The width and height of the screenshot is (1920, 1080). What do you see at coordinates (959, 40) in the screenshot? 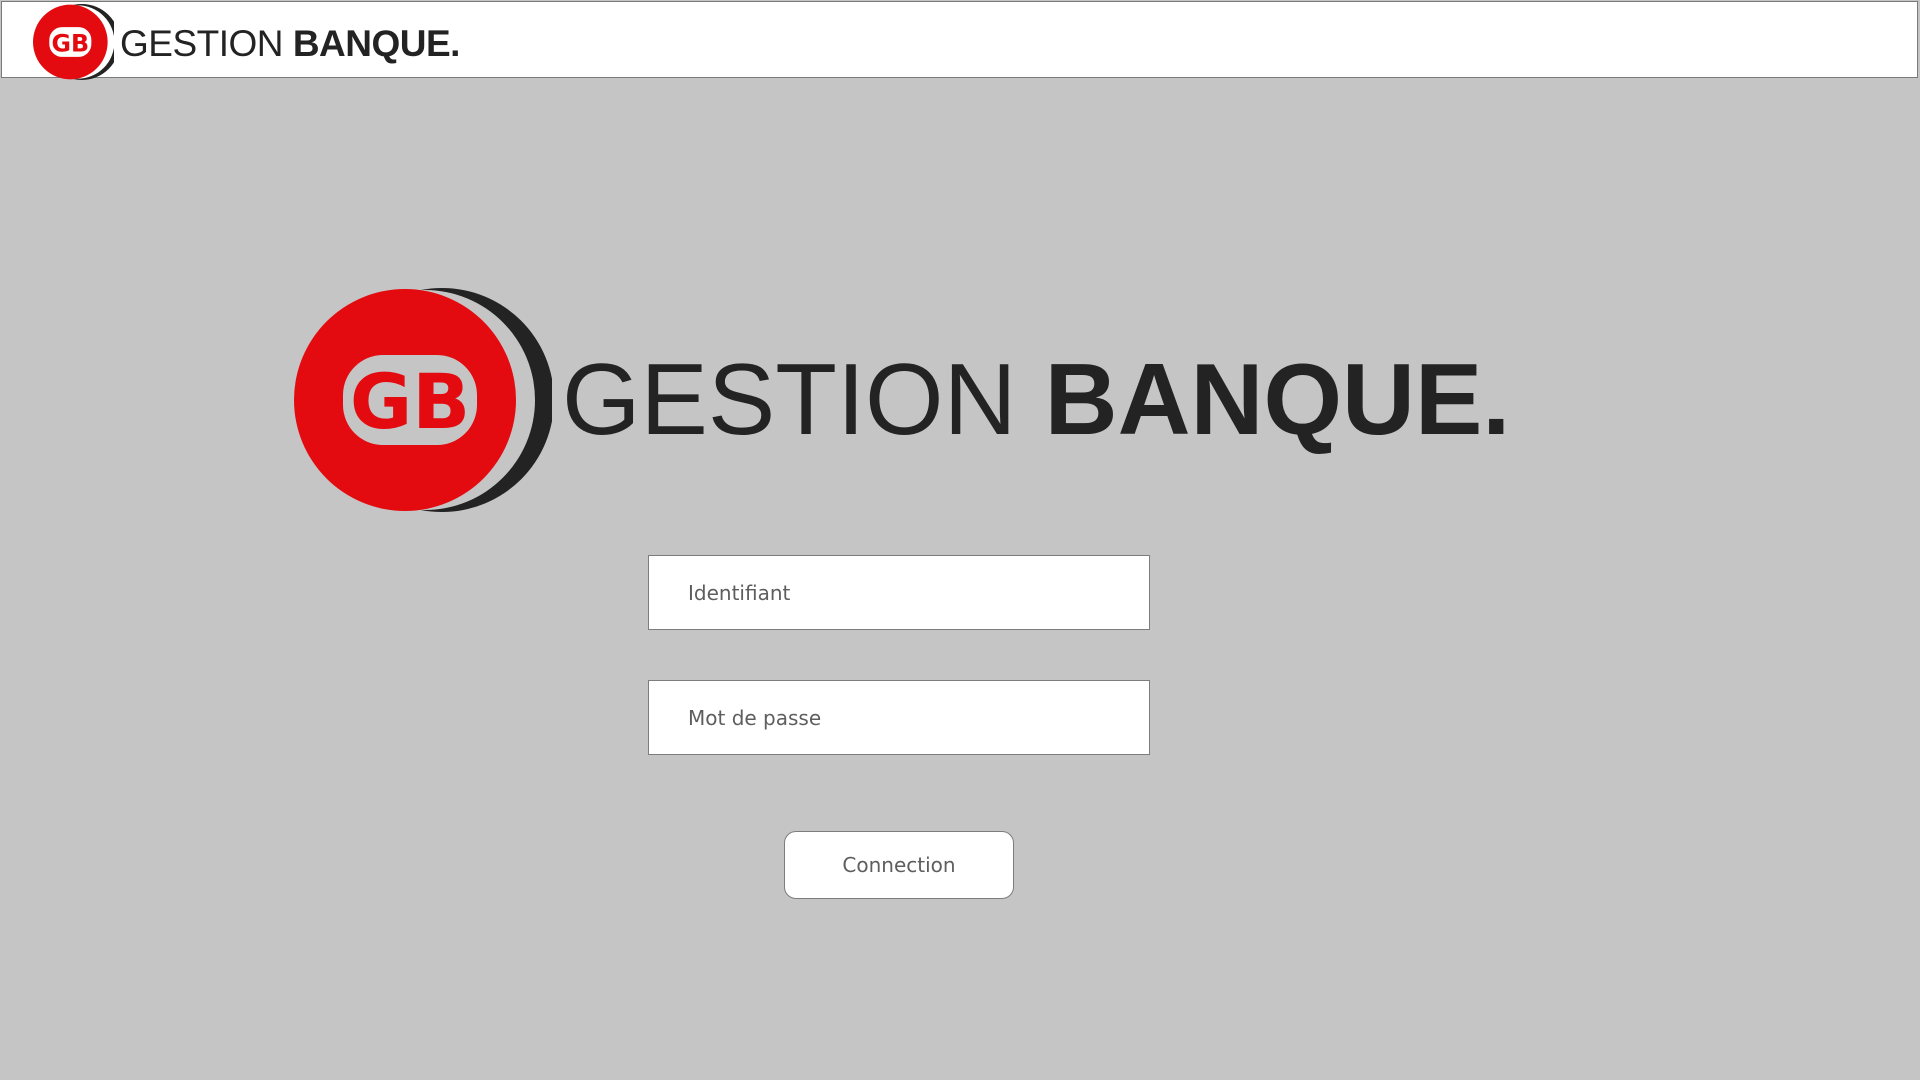
I see `top-bar: GB GESTION BANQUE.` at bounding box center [959, 40].